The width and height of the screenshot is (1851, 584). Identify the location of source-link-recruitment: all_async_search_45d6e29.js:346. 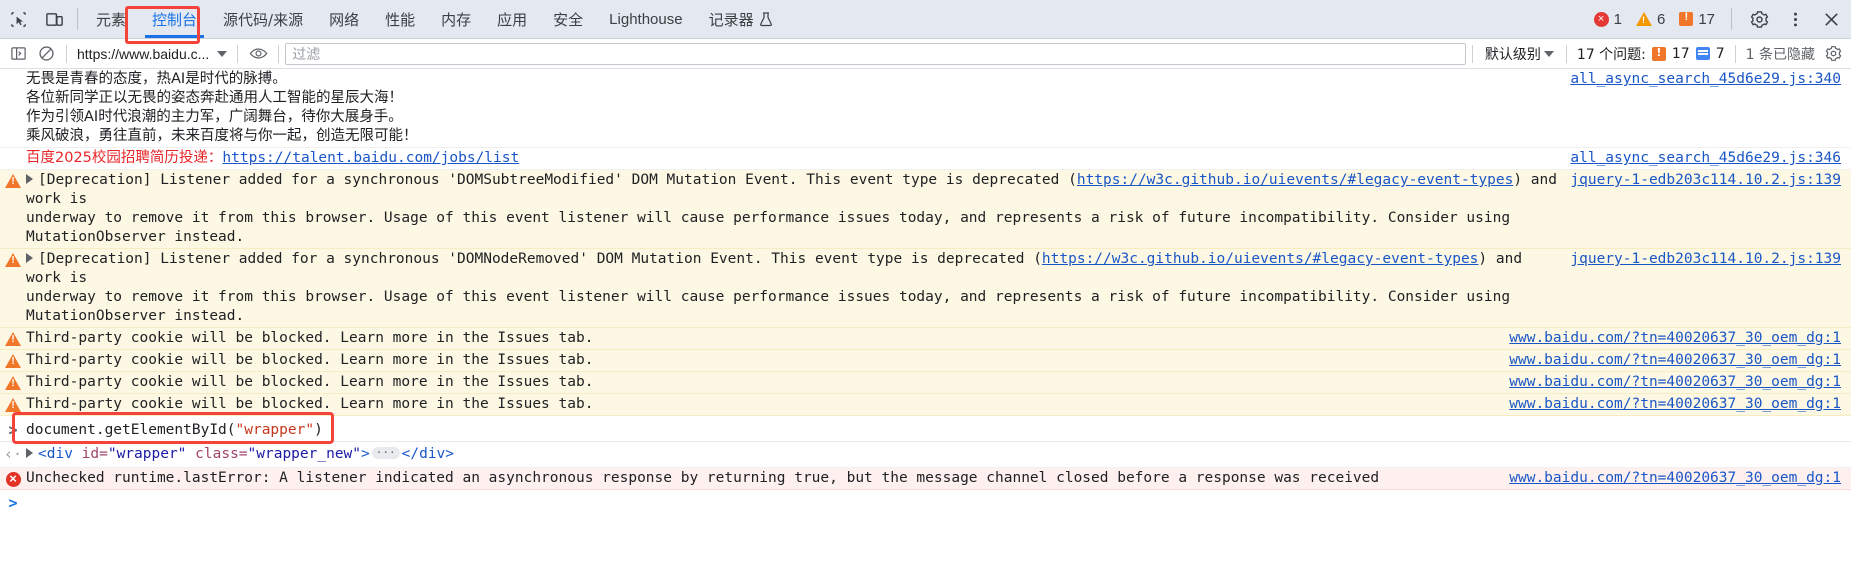
(1710, 158).